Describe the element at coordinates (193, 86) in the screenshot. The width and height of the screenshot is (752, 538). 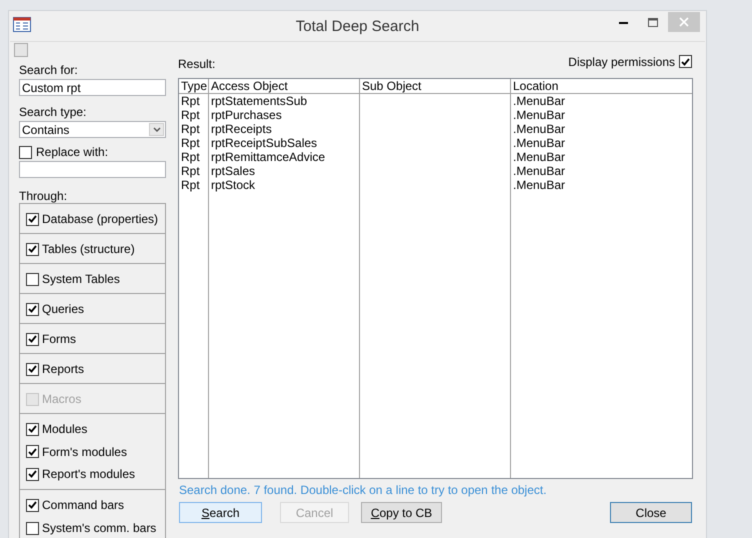
I see `column-header: Type` at that location.